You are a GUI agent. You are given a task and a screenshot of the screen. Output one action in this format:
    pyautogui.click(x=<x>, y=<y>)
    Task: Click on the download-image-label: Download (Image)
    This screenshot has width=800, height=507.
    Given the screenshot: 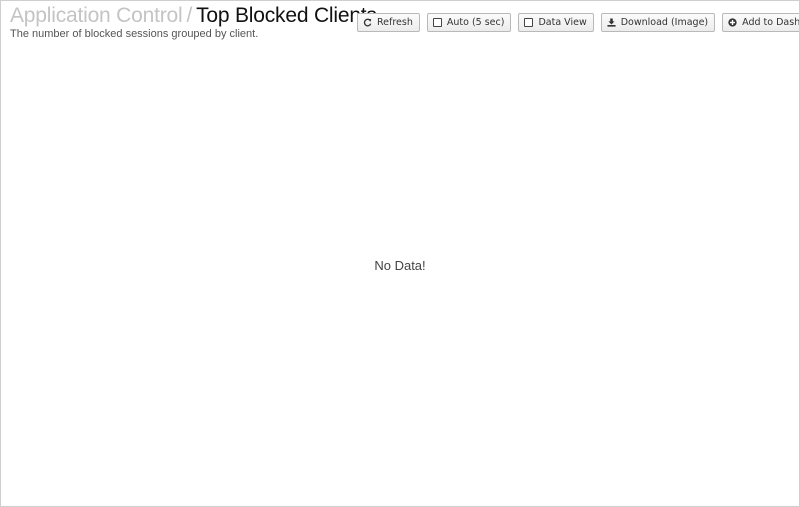 What is the action you would take?
    pyautogui.click(x=664, y=22)
    